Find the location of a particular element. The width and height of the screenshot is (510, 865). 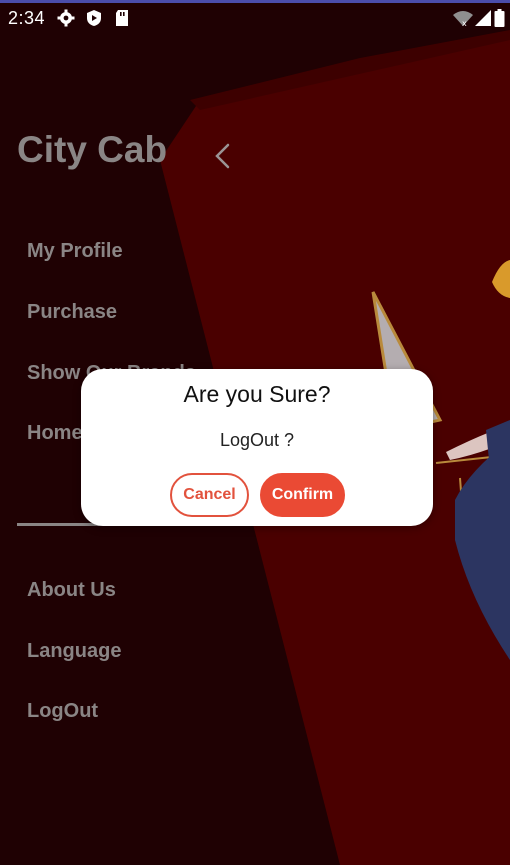

menu-item-logout: LogOut is located at coordinates (62, 711).